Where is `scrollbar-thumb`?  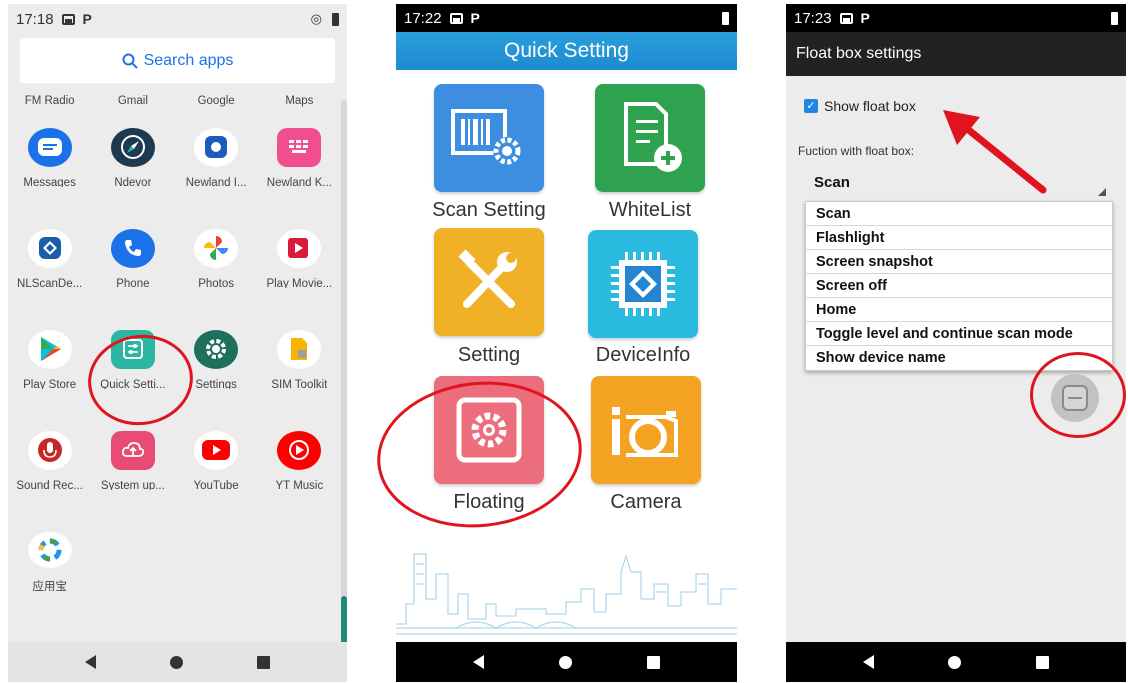
scrollbar-thumb is located at coordinates (344, 620).